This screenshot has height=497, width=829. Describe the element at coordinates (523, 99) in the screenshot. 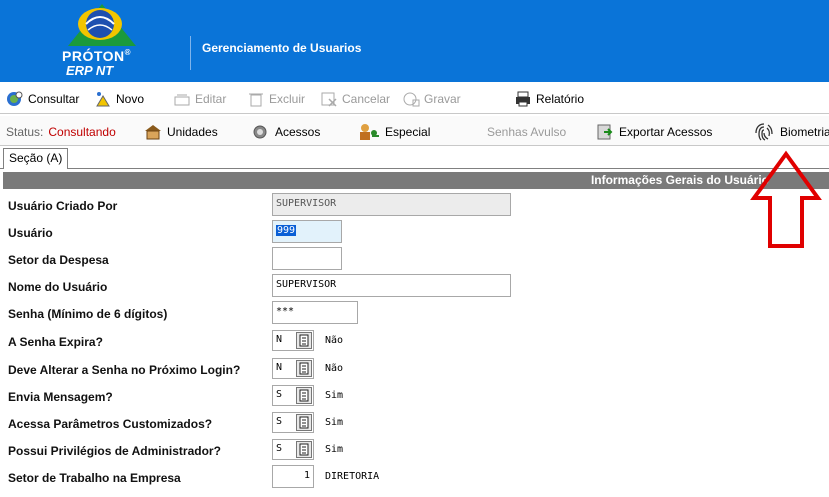

I see `printer-icon` at that location.